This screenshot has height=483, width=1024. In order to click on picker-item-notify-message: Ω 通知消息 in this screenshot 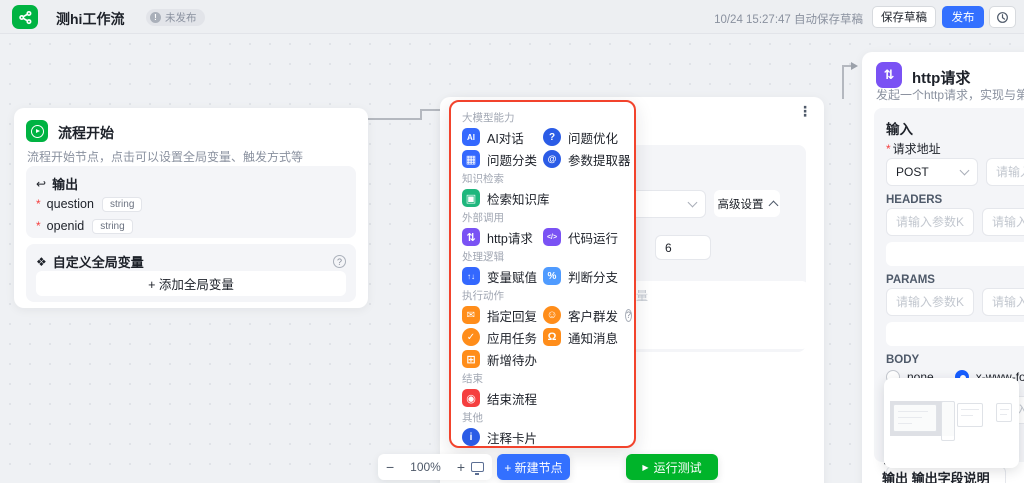, I will do `click(583, 337)`.